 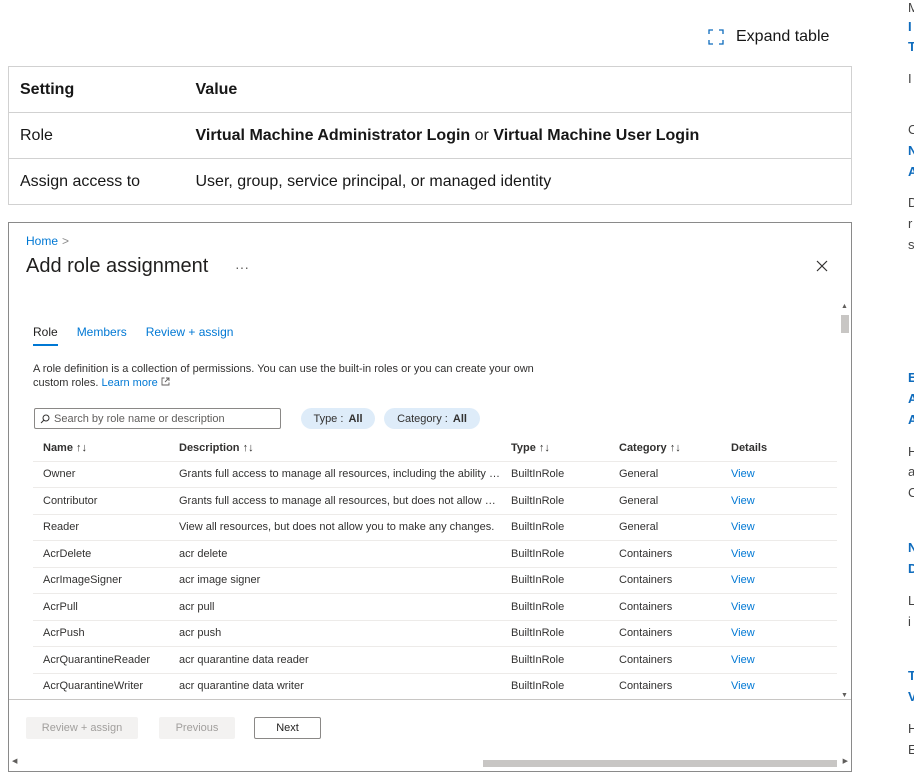 I want to click on scroll-up-arrow-icon: ▲, so click(x=844, y=306).